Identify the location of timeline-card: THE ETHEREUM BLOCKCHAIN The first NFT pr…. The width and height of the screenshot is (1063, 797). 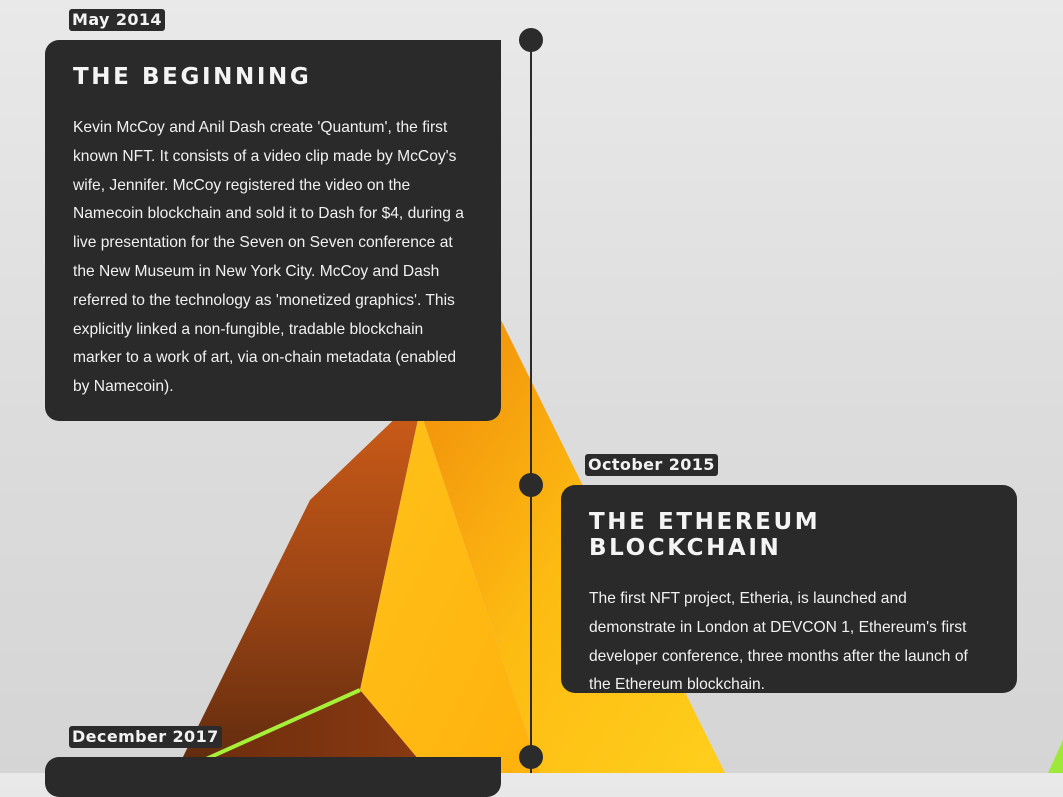
(789, 589).